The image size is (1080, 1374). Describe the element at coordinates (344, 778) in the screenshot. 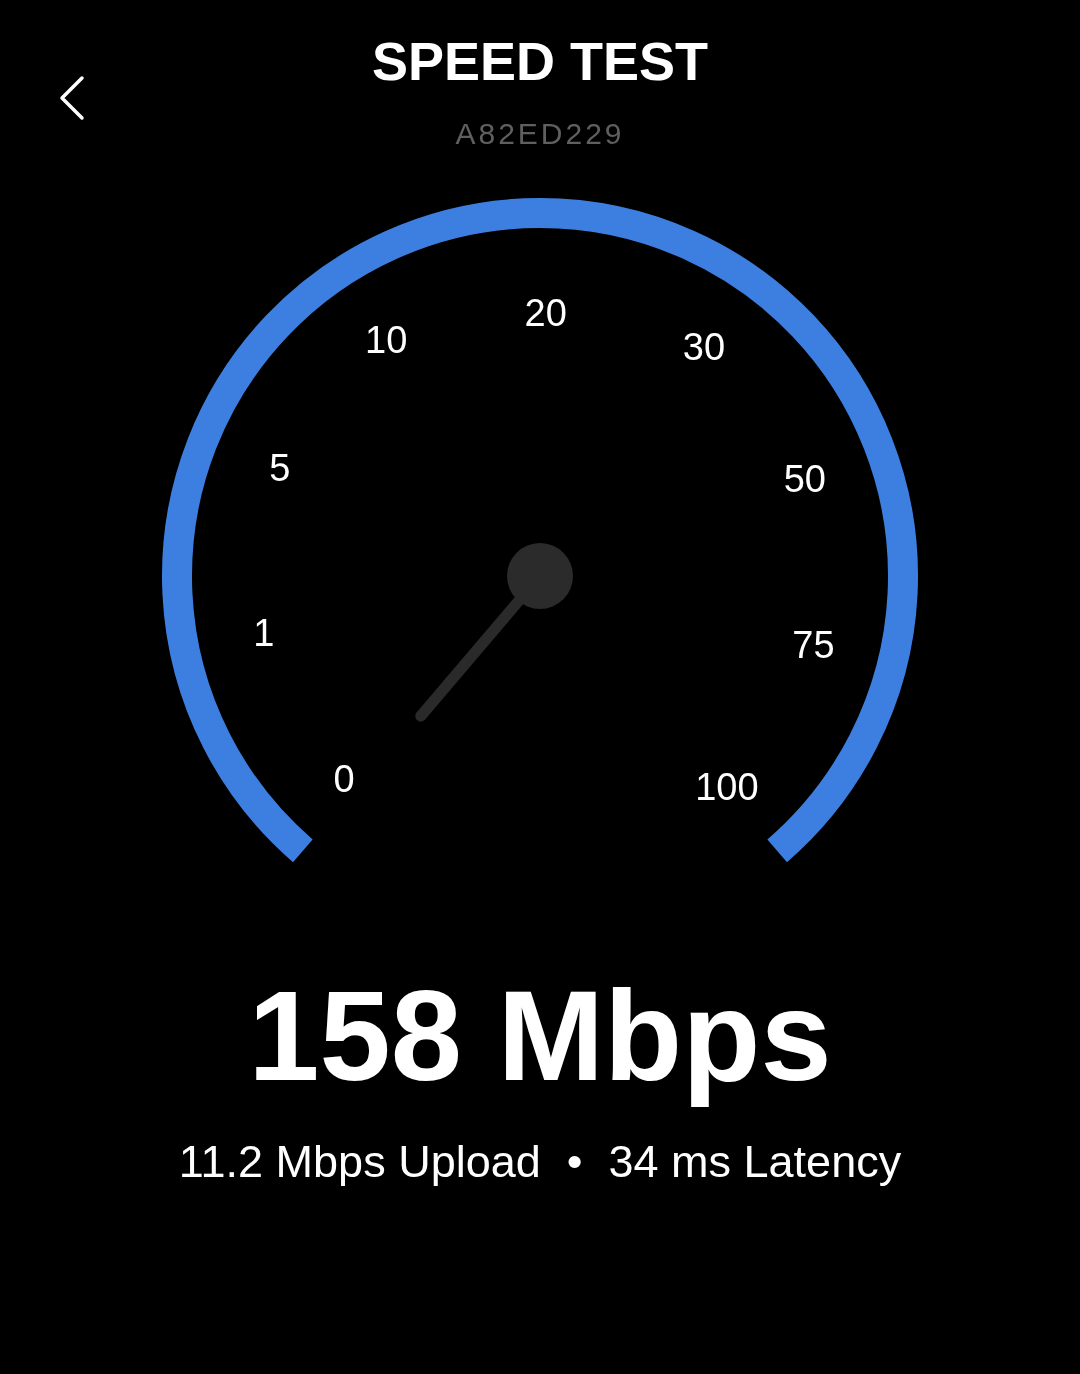

I see `scale-label: 0` at that location.